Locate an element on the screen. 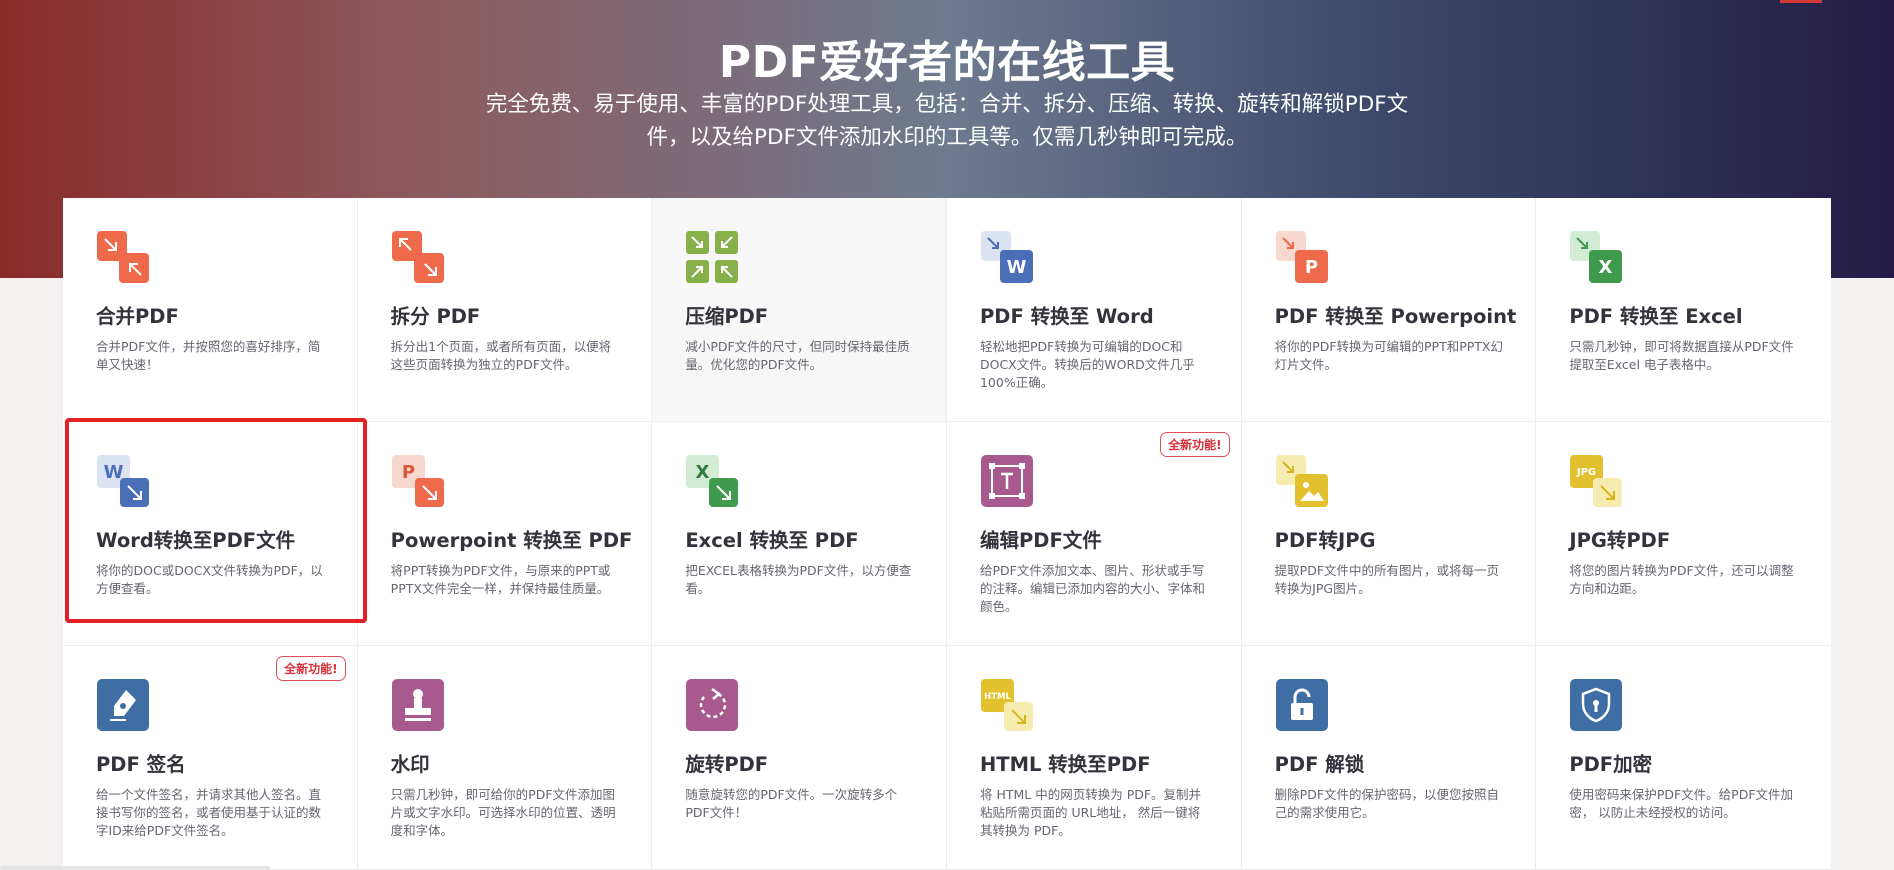  watermark-icon is located at coordinates (417, 705).